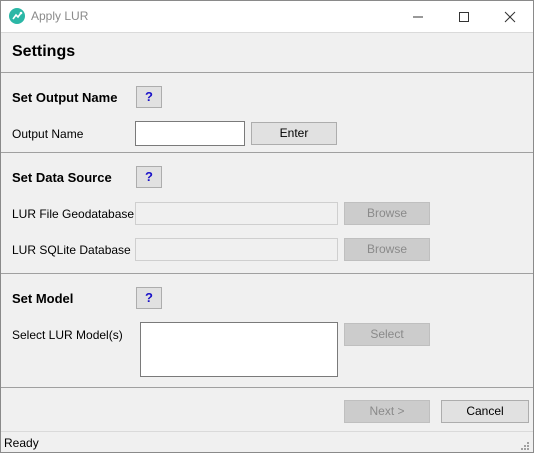 The image size is (534, 453). I want to click on minimize-button, so click(418, 16).